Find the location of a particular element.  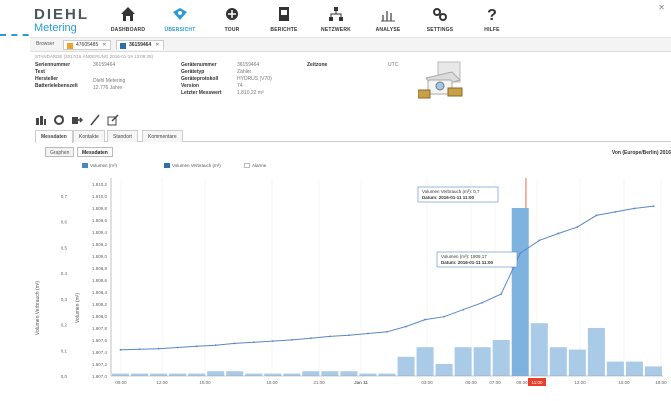

info-value: 1.810,22 m³ is located at coordinates (250, 93).